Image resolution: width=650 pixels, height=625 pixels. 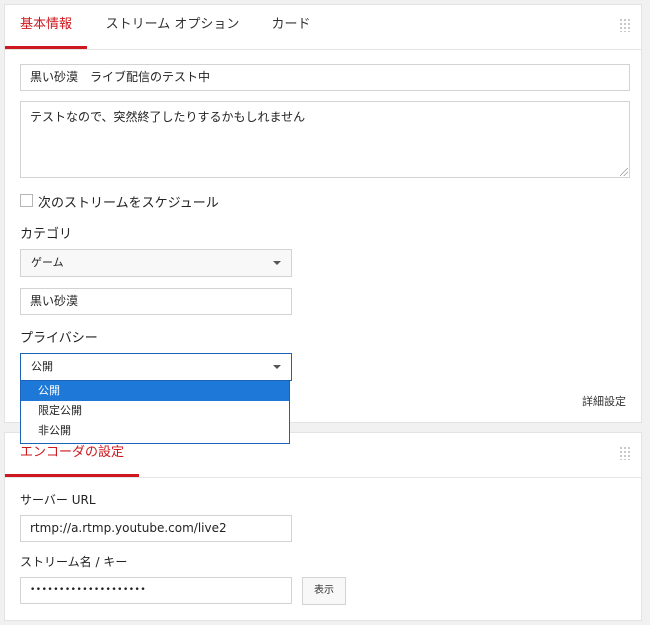 What do you see at coordinates (128, 203) in the screenshot?
I see `schedule-label: 次のストリームをスケジュール` at bounding box center [128, 203].